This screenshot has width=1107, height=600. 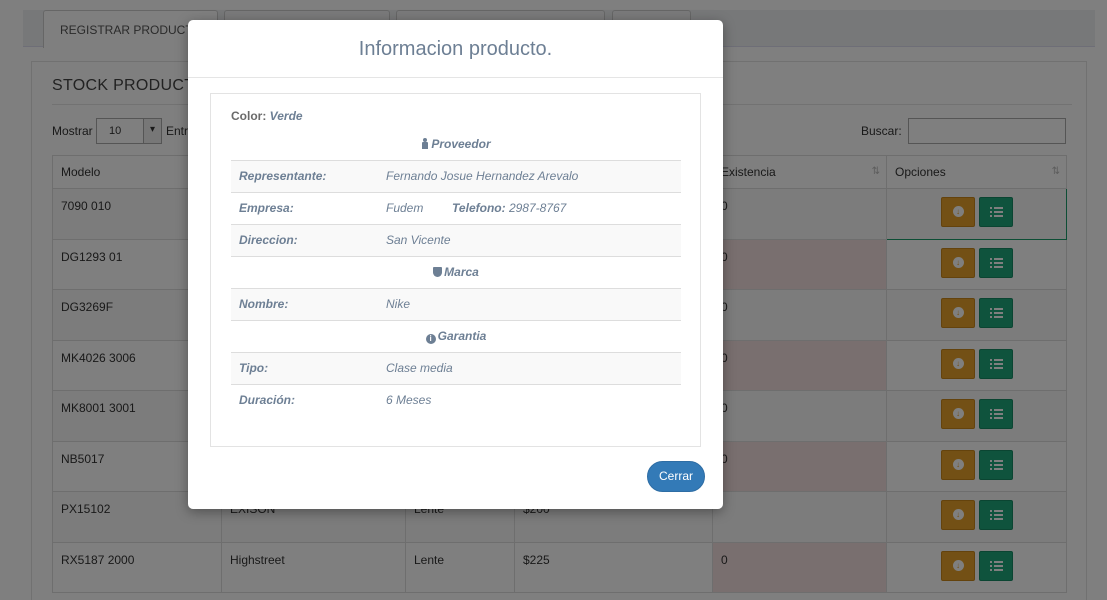 I want to click on color-label: Color:, so click(x=249, y=116).